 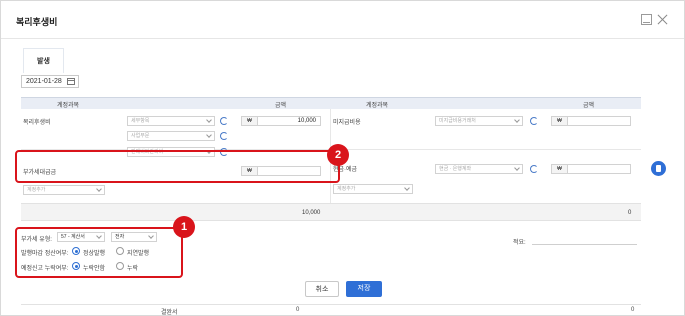 I want to click on amount-field-welfare: ₩ 10,000, so click(x=281, y=121).